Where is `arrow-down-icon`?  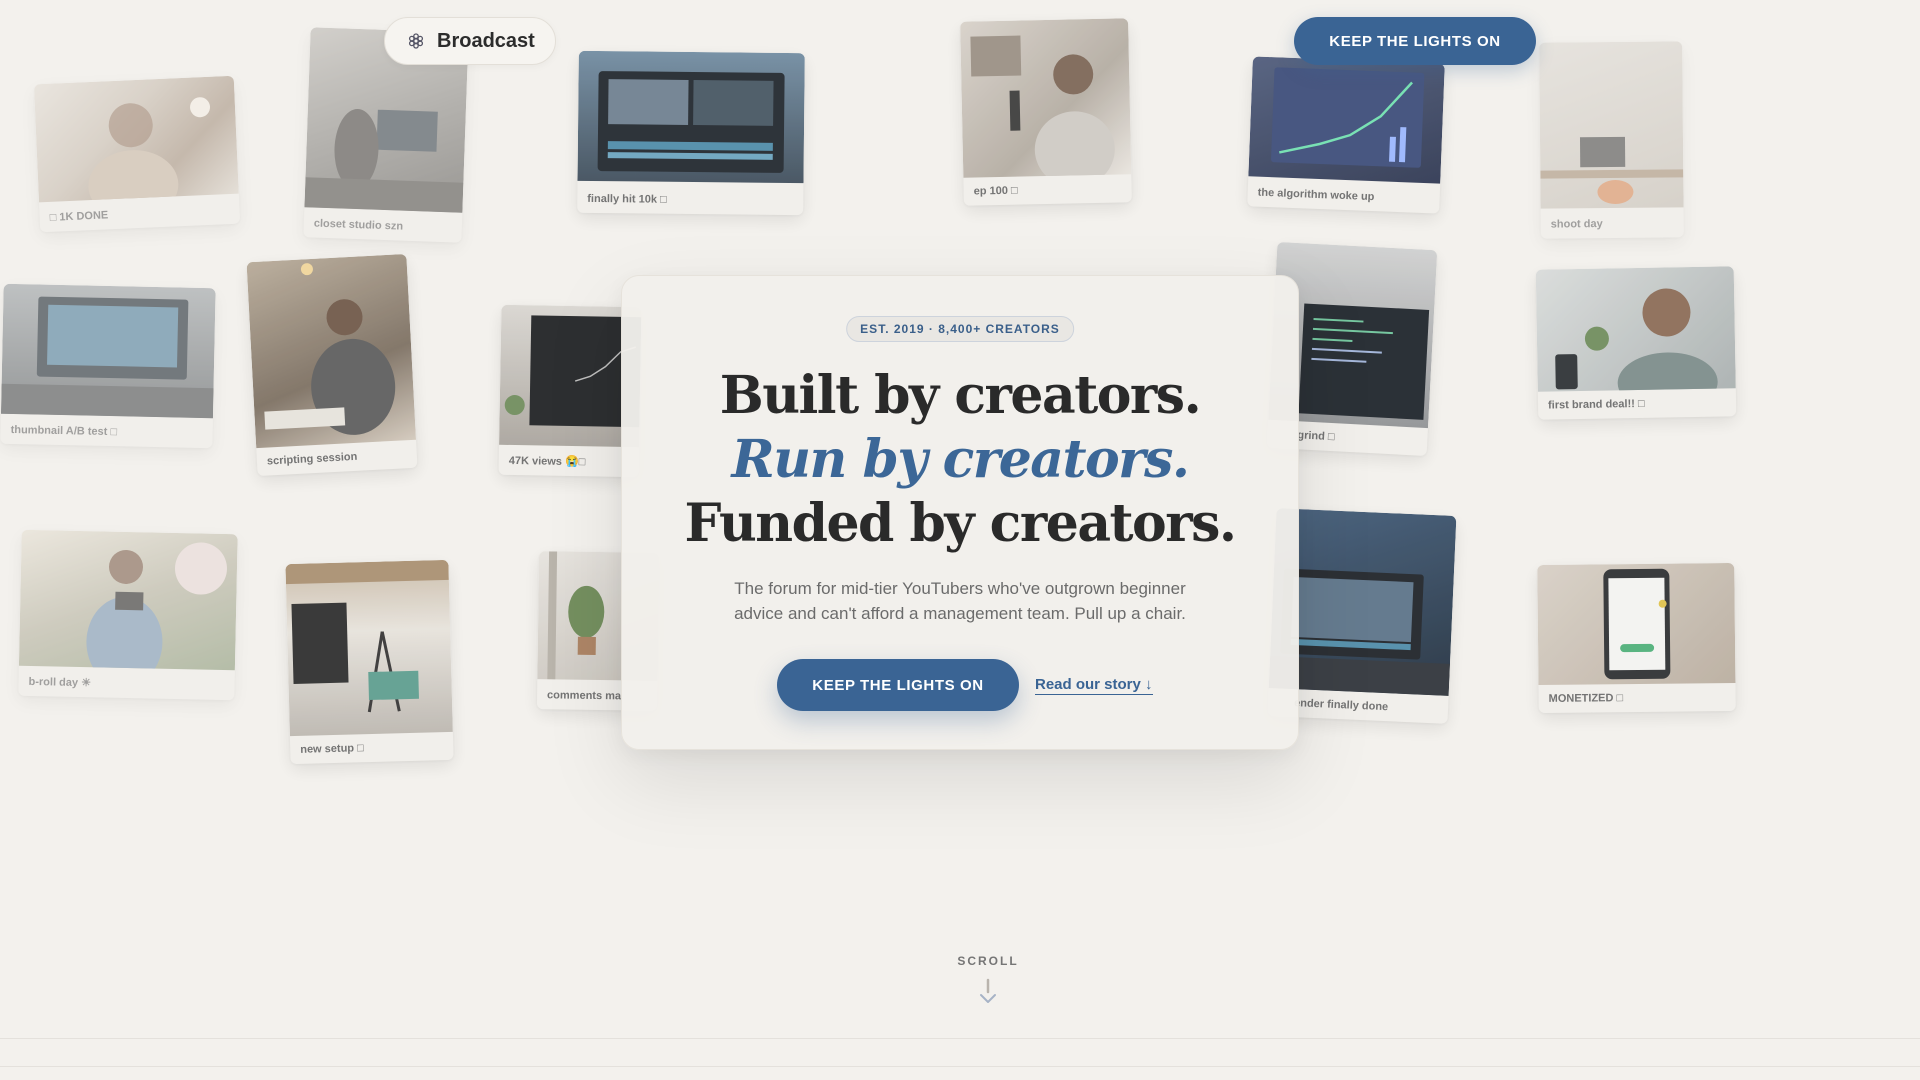 arrow-down-icon is located at coordinates (988, 992).